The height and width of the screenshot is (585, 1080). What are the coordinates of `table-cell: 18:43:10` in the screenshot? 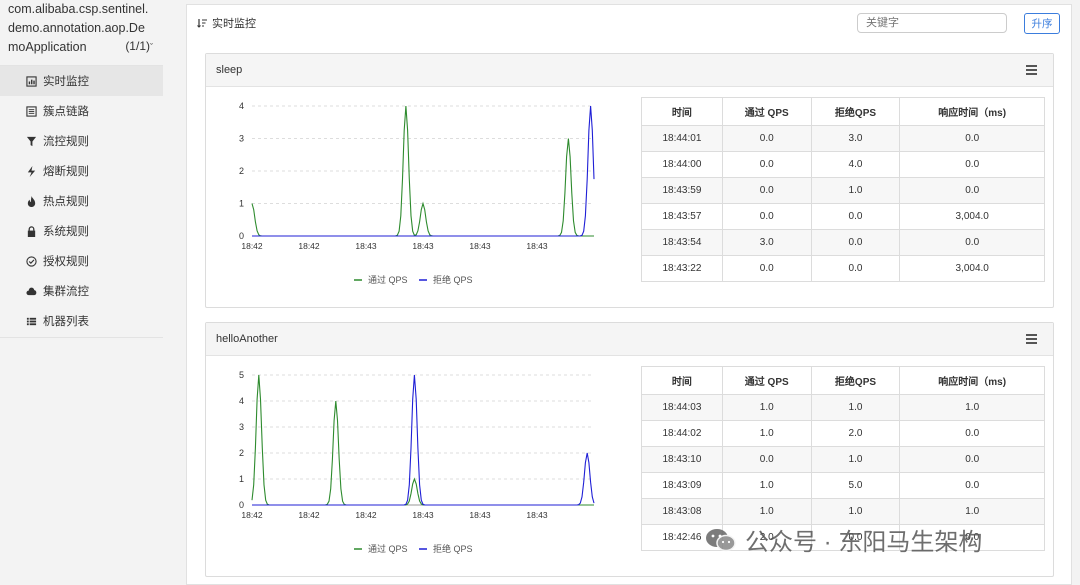 It's located at (682, 459).